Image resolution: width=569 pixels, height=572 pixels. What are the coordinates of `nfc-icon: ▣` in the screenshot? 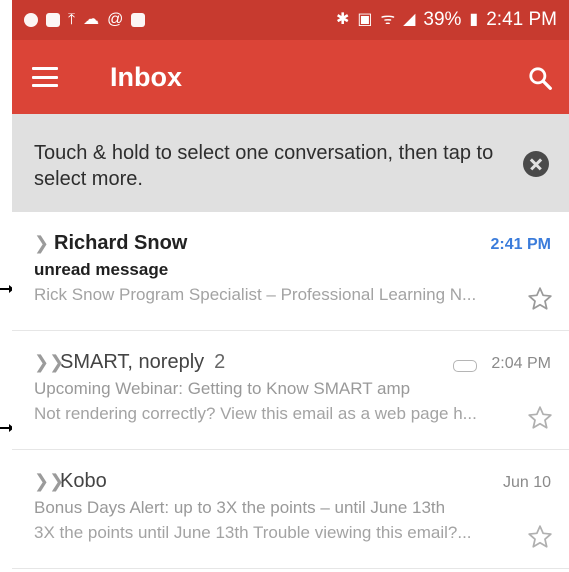 It's located at (365, 19).